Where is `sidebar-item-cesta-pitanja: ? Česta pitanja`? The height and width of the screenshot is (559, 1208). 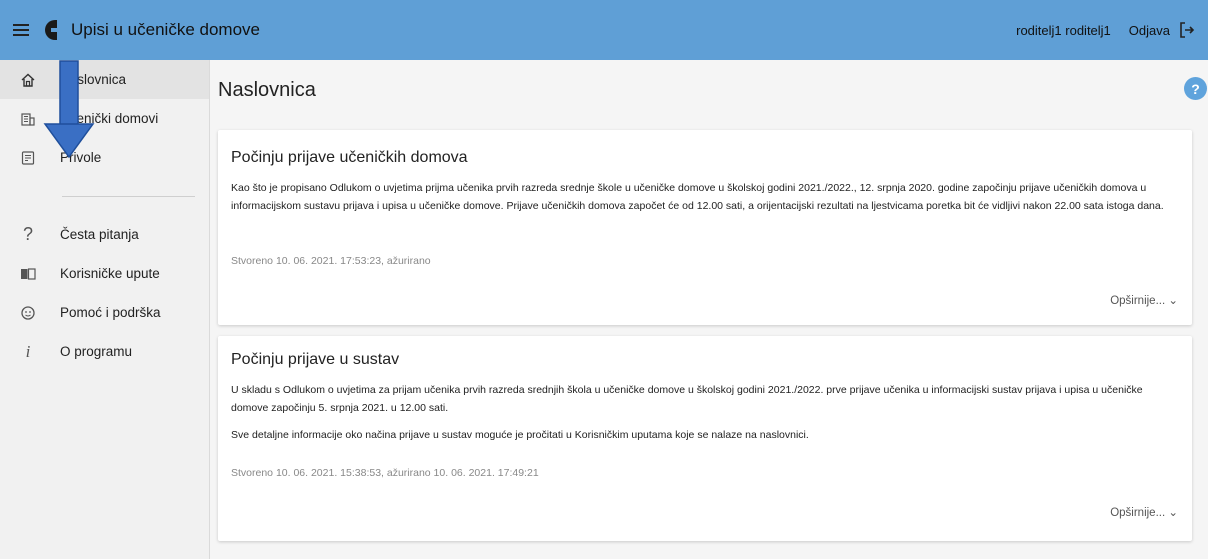
sidebar-item-cesta-pitanja: ? Česta pitanja is located at coordinates (104, 234).